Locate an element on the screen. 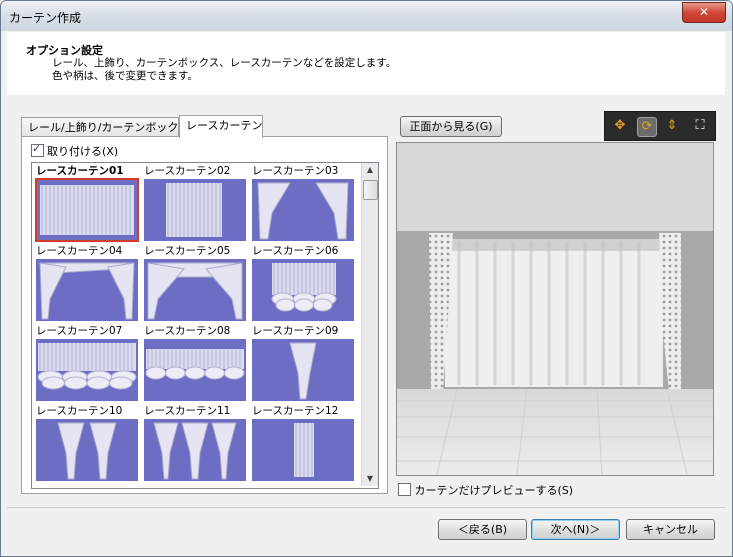  curtain-item: レースカーテン02 is located at coordinates (196, 205).